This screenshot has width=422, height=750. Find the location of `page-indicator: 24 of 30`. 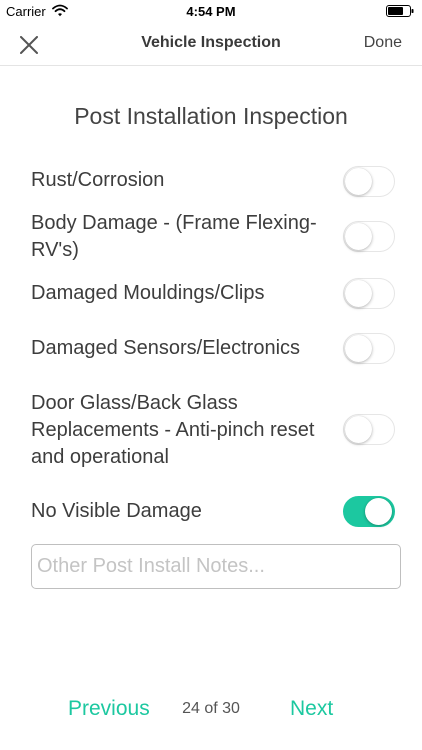

page-indicator: 24 of 30 is located at coordinates (211, 708).